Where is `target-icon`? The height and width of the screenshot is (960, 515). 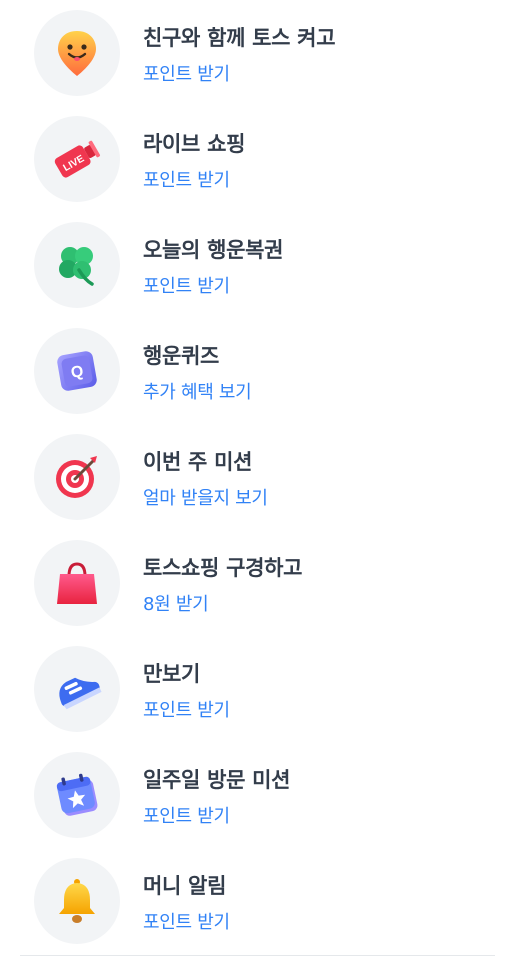 target-icon is located at coordinates (76, 477).